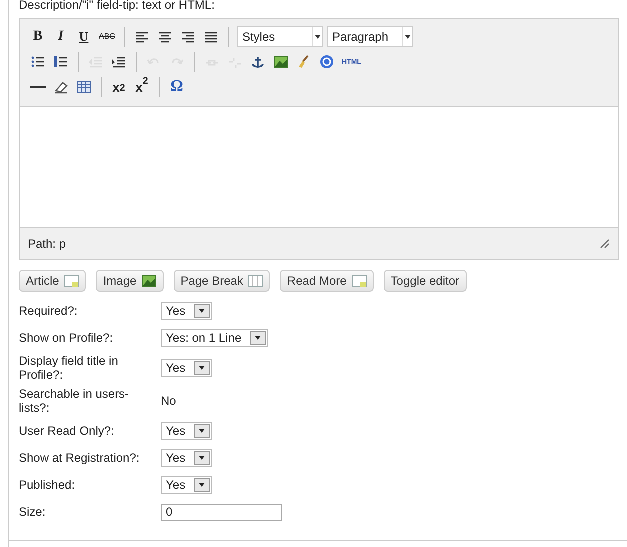 The height and width of the screenshot is (547, 627). Describe the element at coordinates (84, 87) in the screenshot. I see `table-icon` at that location.